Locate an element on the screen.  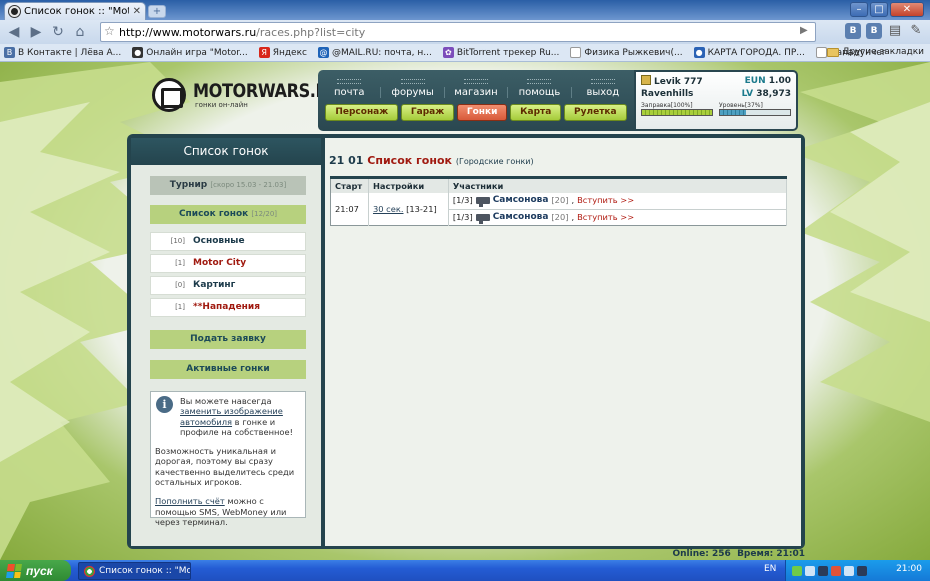
home-icon: ⌂ is located at coordinates (80, 32).